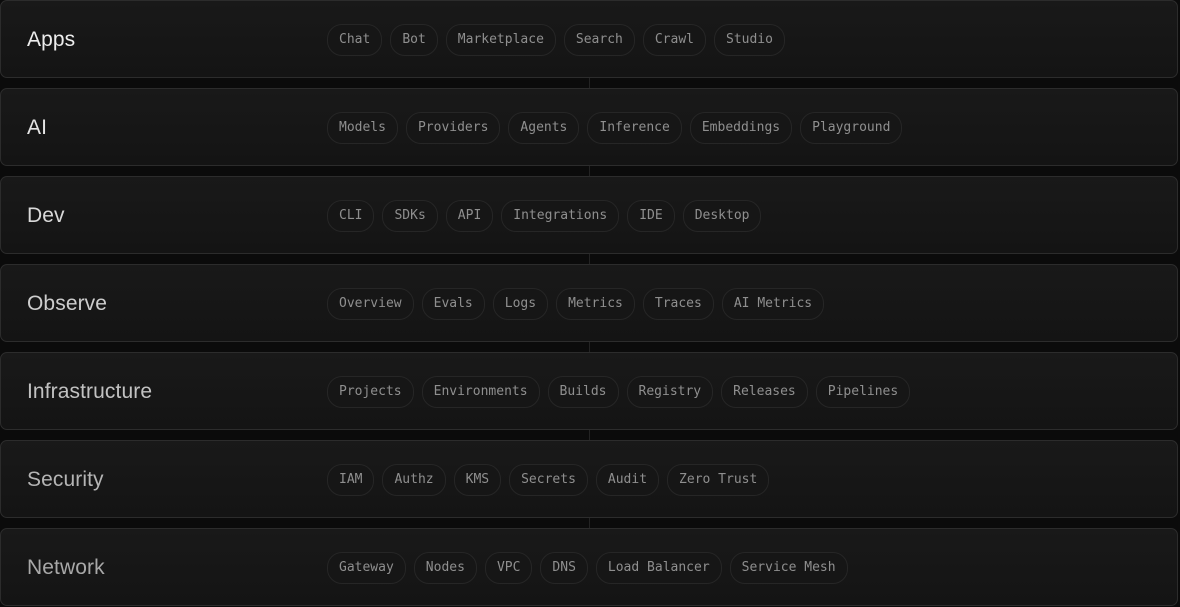 The width and height of the screenshot is (1180, 607). I want to click on category-title: Observe, so click(67, 303).